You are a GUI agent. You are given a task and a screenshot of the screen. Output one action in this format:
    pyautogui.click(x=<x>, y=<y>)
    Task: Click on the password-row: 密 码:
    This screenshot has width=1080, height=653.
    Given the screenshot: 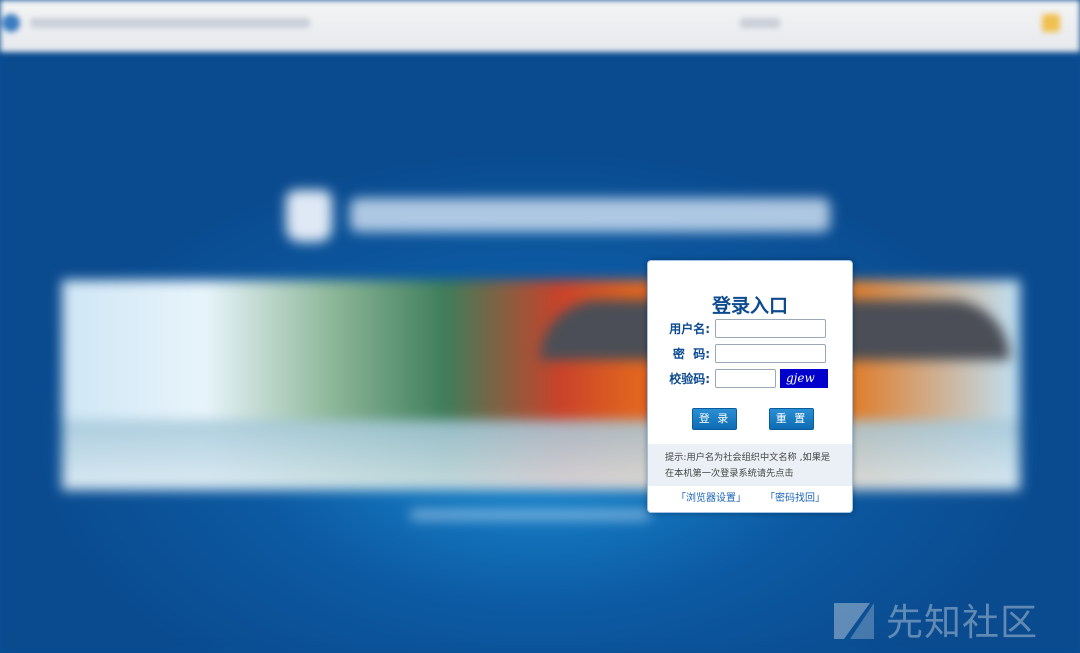 What is the action you would take?
    pyautogui.click(x=750, y=354)
    